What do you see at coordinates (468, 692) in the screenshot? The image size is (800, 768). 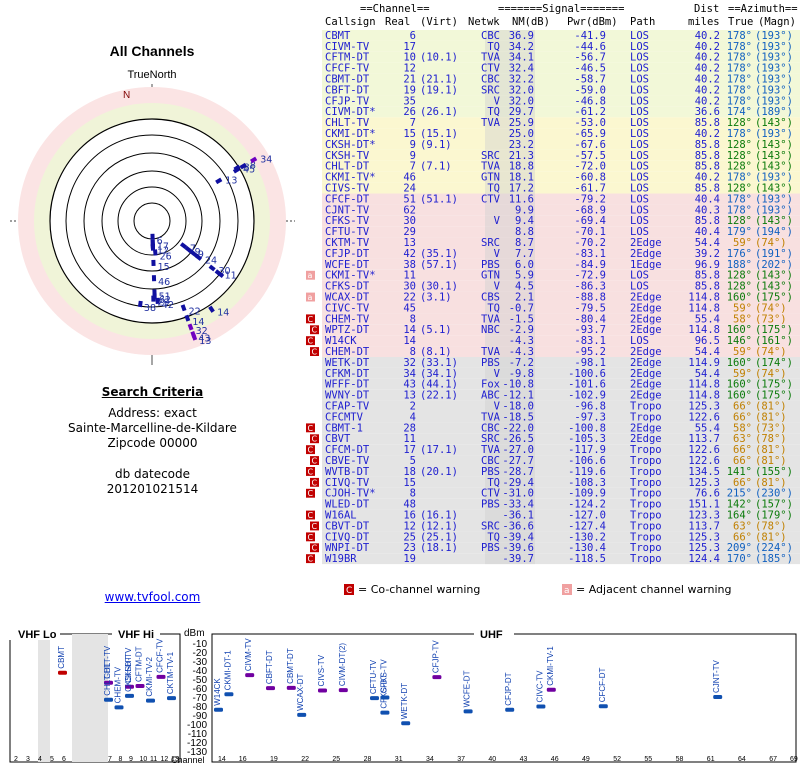 I see `spectrum-point: WCFE-DT` at bounding box center [468, 692].